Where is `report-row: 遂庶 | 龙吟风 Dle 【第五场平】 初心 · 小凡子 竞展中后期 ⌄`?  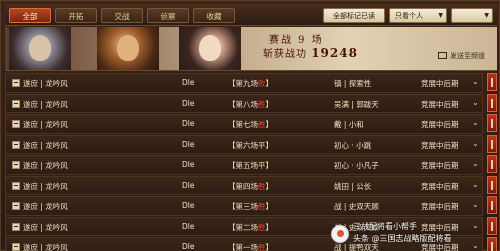
report-row: 遂庶 | 龙吟风 Dle 【第五场平】 初心 · 小凡子 竞展中后期 ⌄ is located at coordinates (244, 165).